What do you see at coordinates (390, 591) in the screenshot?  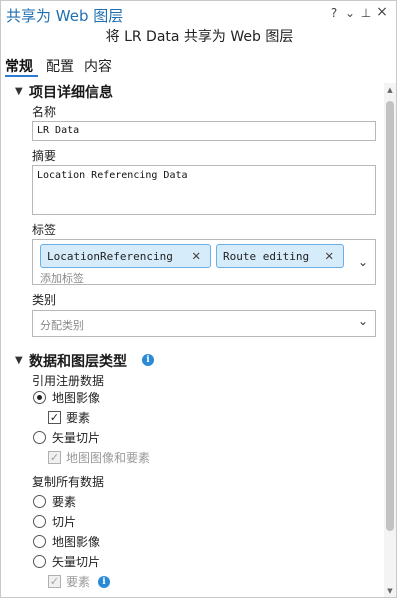 I see `scroll-down-arrow-icon: ▼` at bounding box center [390, 591].